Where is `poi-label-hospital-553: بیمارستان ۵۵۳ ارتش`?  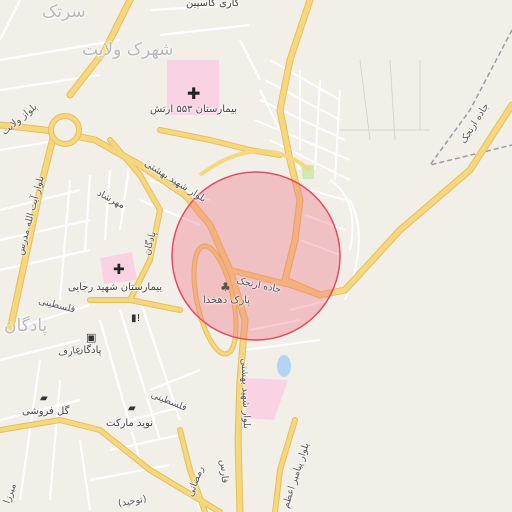
poi-label-hospital-553: بیمارستان ۵۵۳ ارتش is located at coordinates (193, 109).